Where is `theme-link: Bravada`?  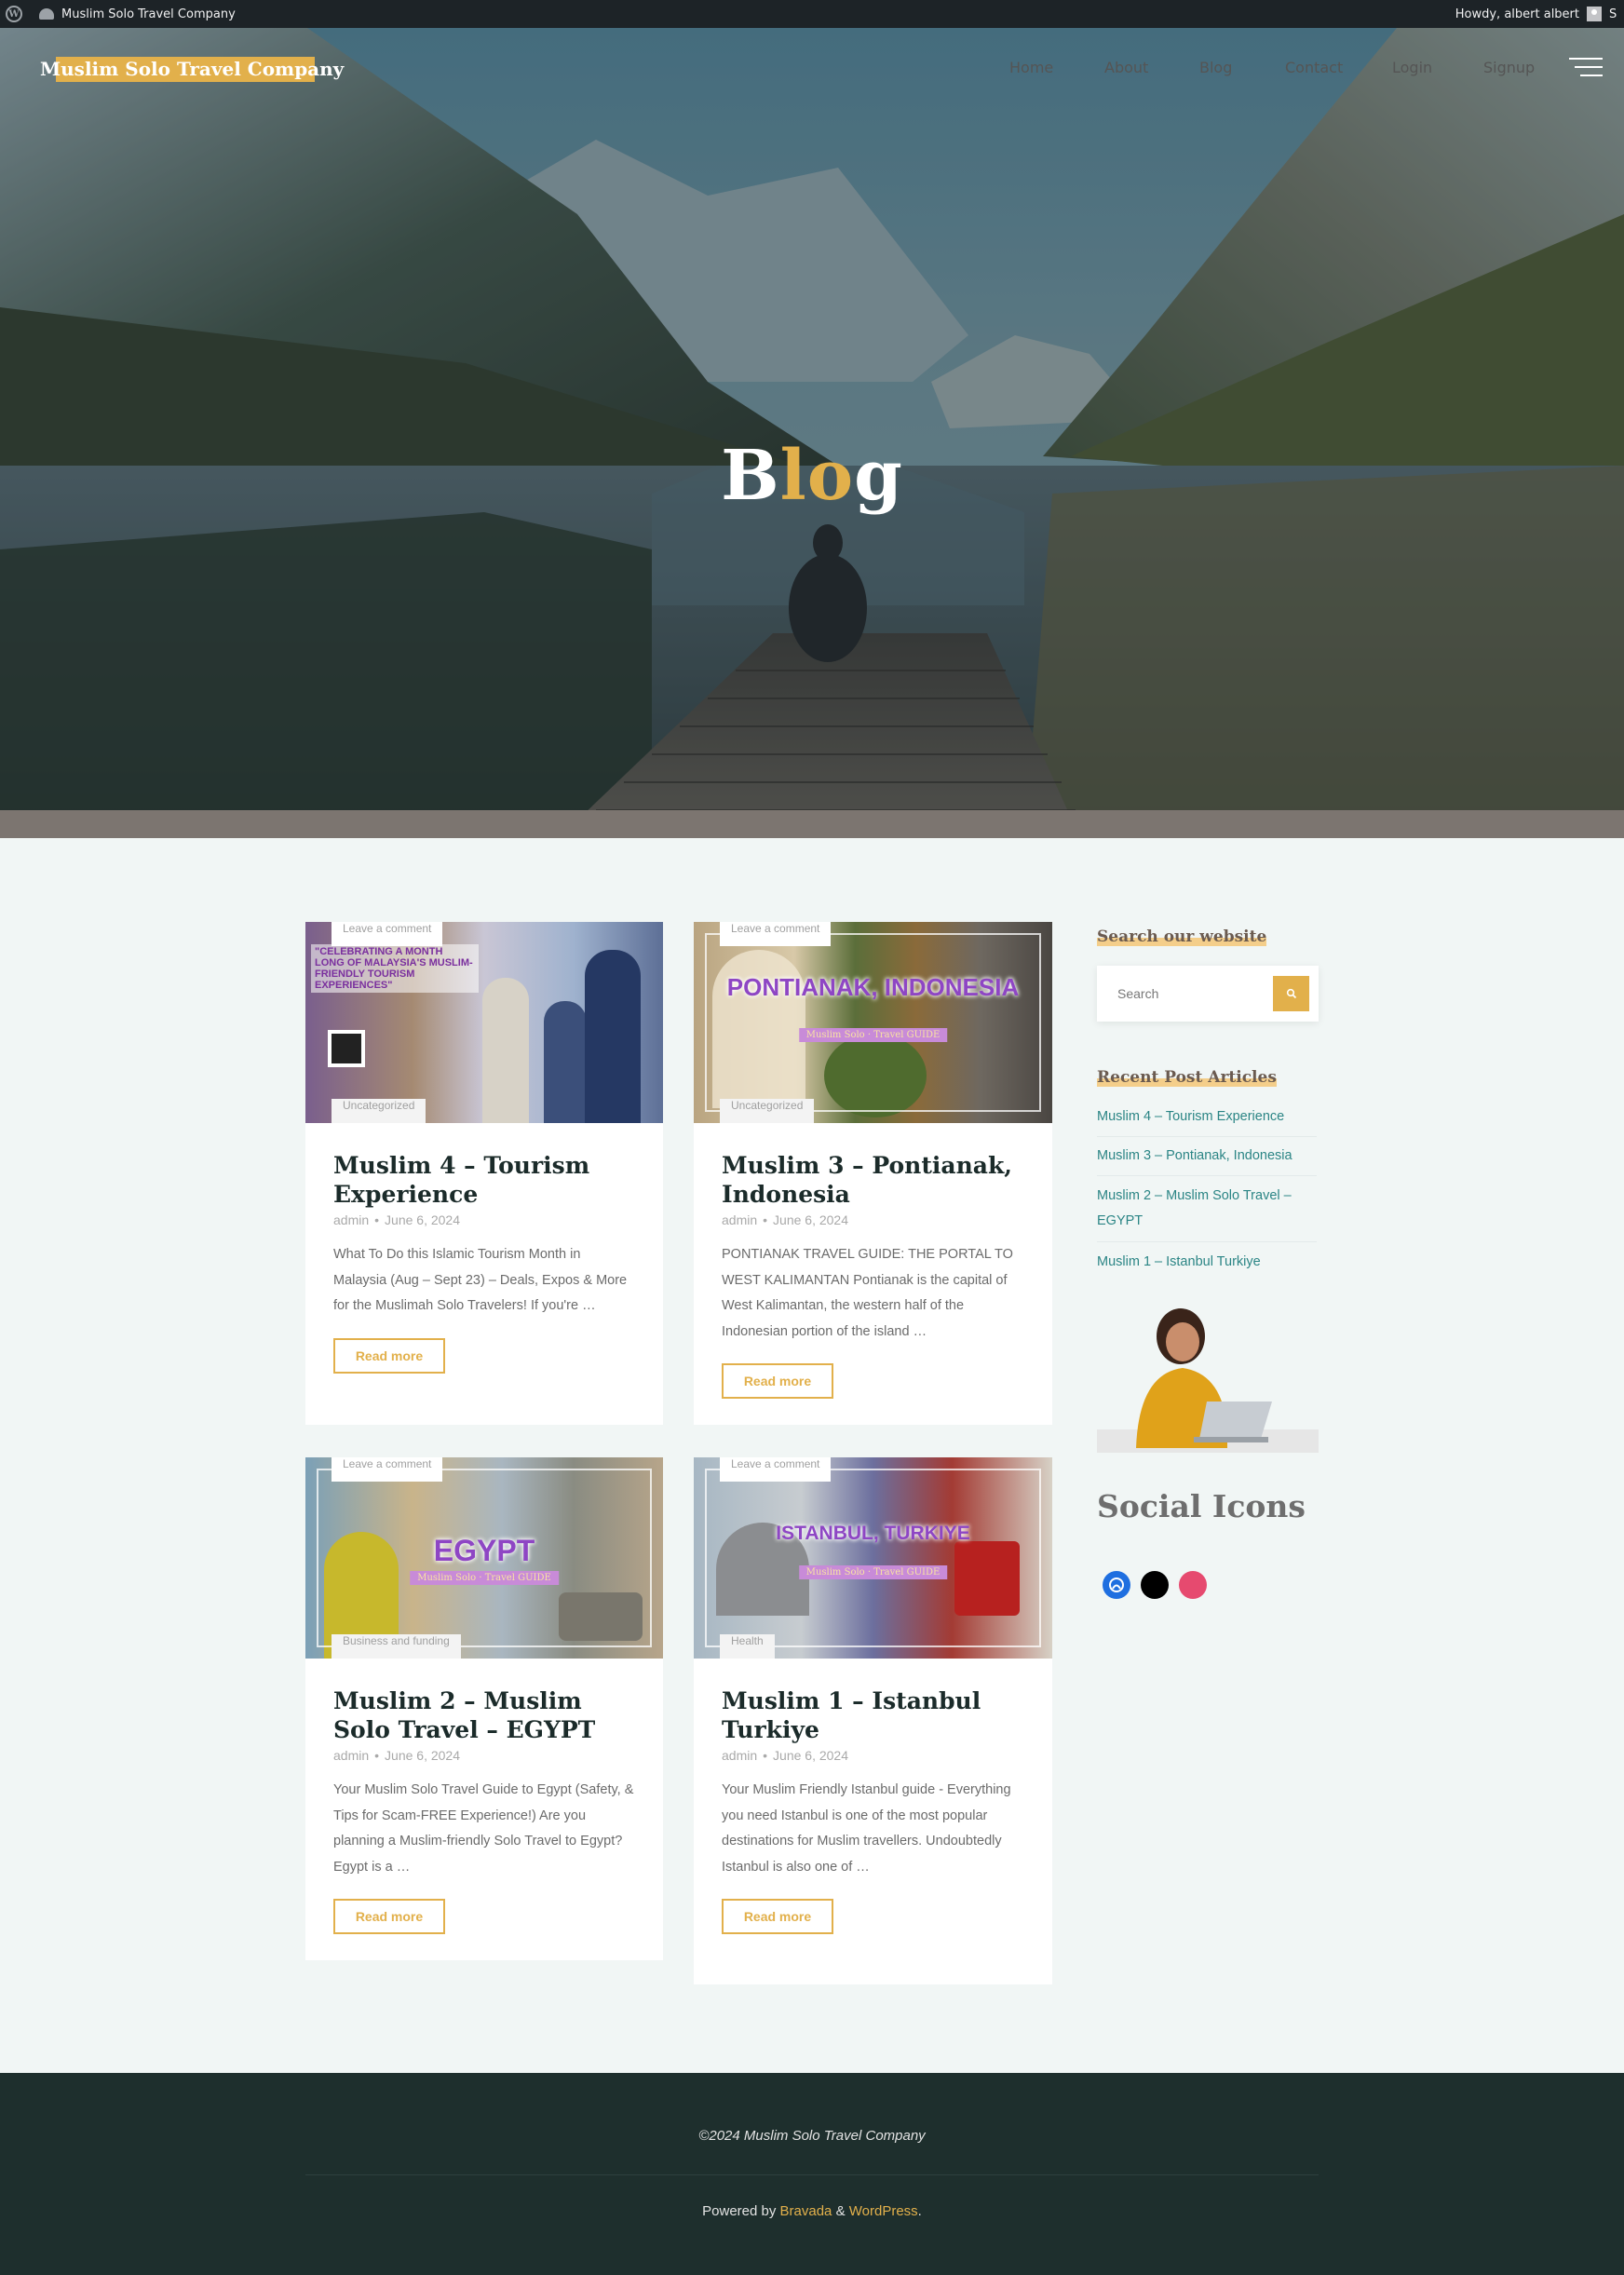
theme-link: Bravada is located at coordinates (806, 2211).